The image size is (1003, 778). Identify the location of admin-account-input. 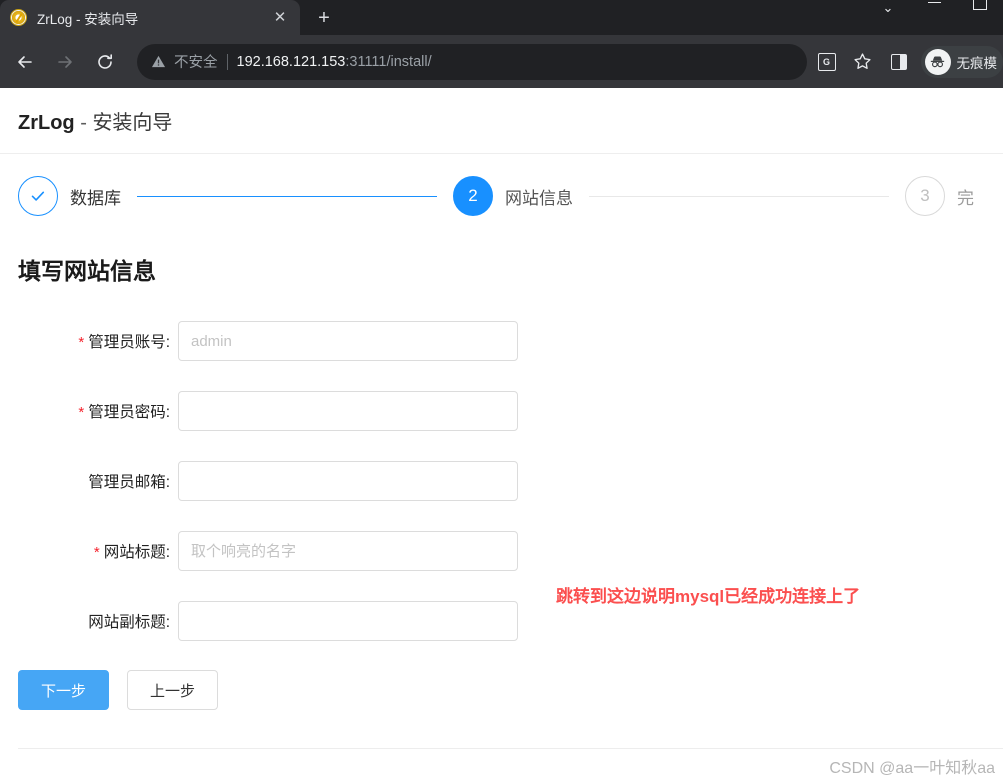
(348, 341).